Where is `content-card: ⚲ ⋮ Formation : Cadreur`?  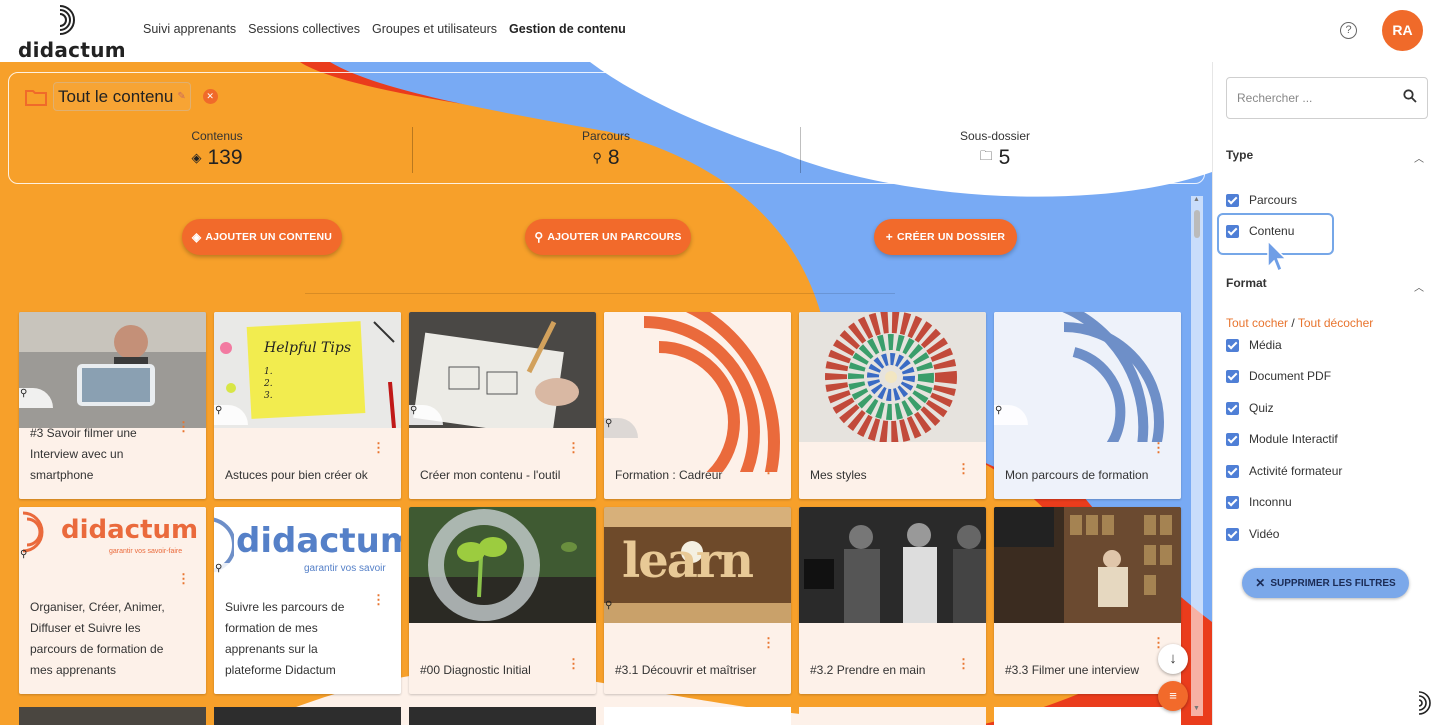
content-card: ⚲ ⋮ Formation : Cadreur is located at coordinates (697, 405).